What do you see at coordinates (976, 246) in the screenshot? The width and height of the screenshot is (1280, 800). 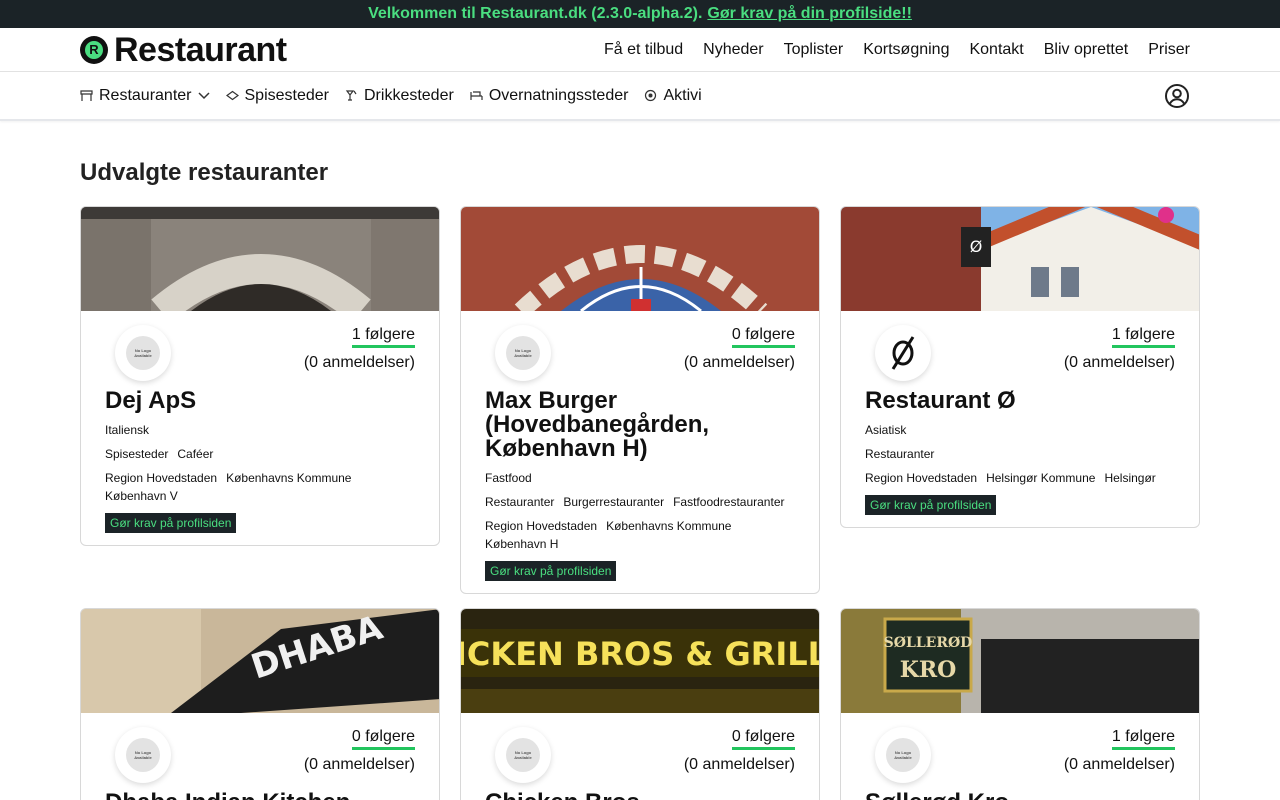 I see `svg-text: Ø` at bounding box center [976, 246].